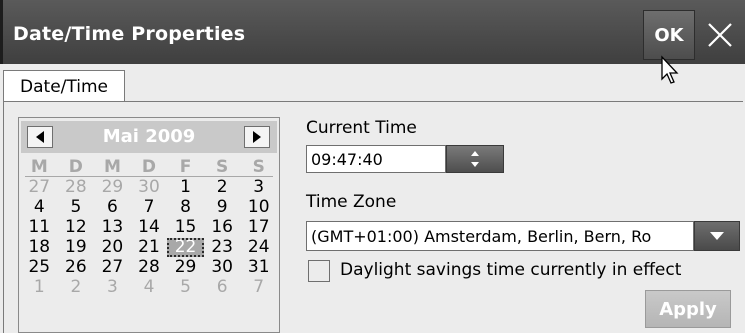 The image size is (745, 333). Describe the element at coordinates (222, 227) in the screenshot. I see `calendar-day: 16` at that location.